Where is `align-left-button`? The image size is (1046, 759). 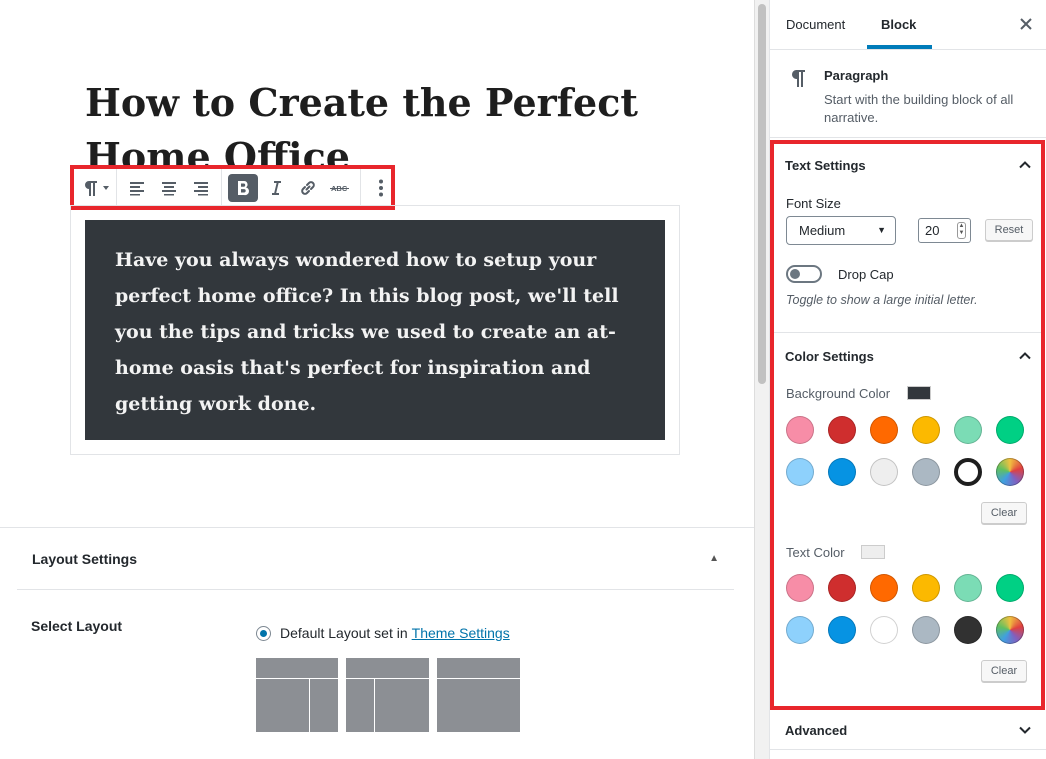
align-left-button is located at coordinates (137, 188).